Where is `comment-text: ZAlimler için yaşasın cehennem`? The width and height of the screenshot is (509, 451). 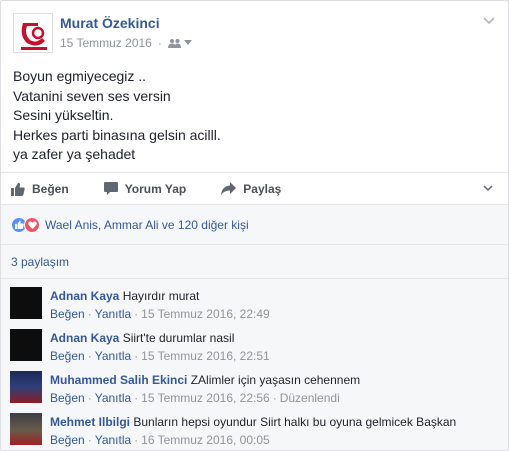
comment-text: ZAlimler için yaşasın cehennem is located at coordinates (275, 380).